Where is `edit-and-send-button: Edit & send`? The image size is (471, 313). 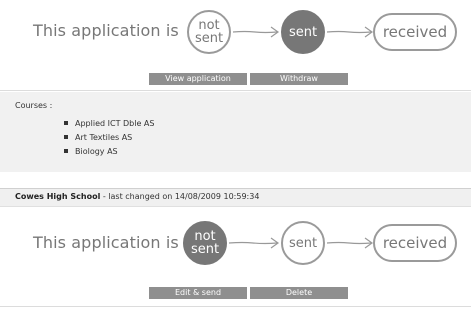
edit-and-send-button: Edit & send is located at coordinates (198, 293).